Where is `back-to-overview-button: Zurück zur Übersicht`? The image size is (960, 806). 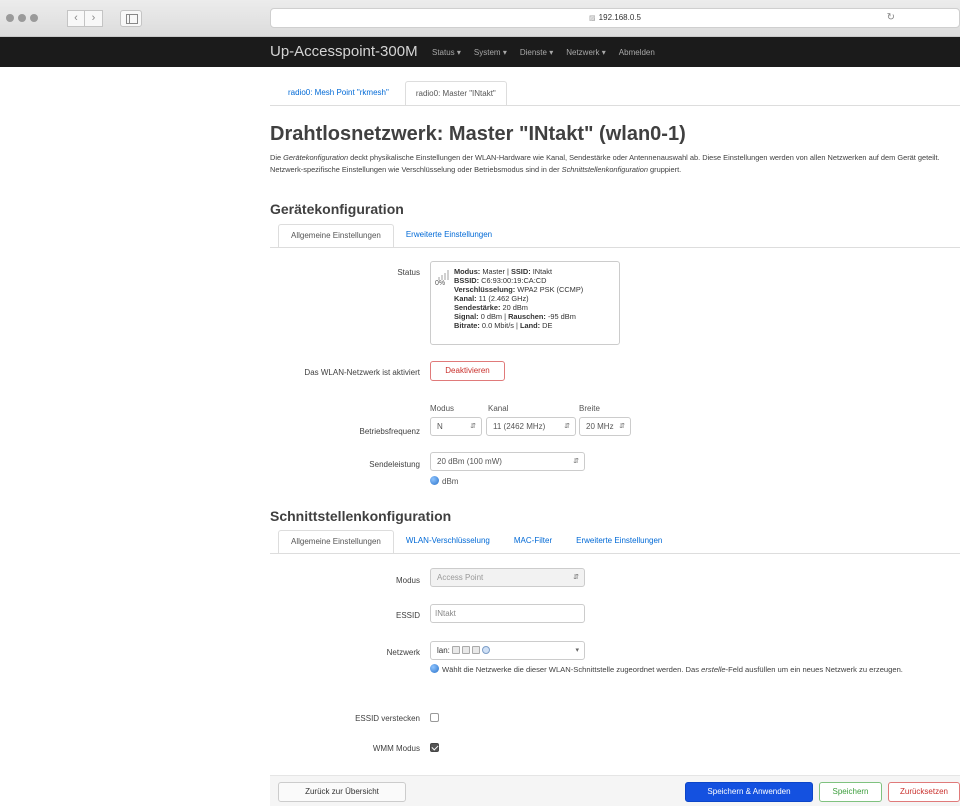 back-to-overview-button: Zurück zur Übersicht is located at coordinates (342, 792).